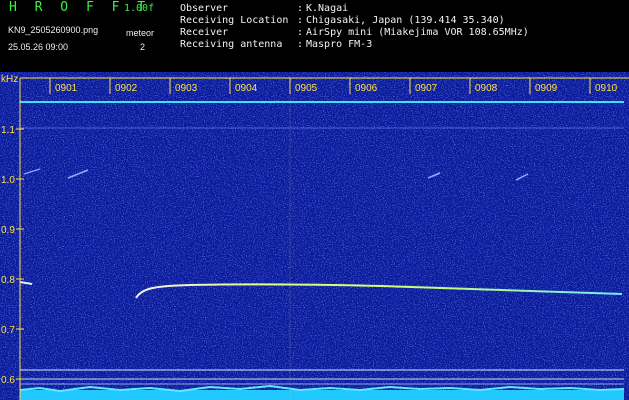  What do you see at coordinates (306, 88) in the screenshot?
I see `x-tick-label: 0905` at bounding box center [306, 88].